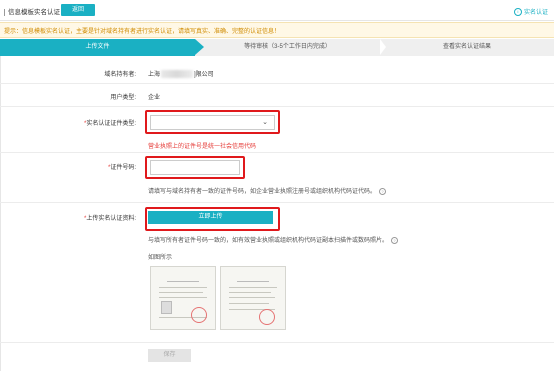  I want to click on page-title: 信息模板实名认证, so click(32, 11).